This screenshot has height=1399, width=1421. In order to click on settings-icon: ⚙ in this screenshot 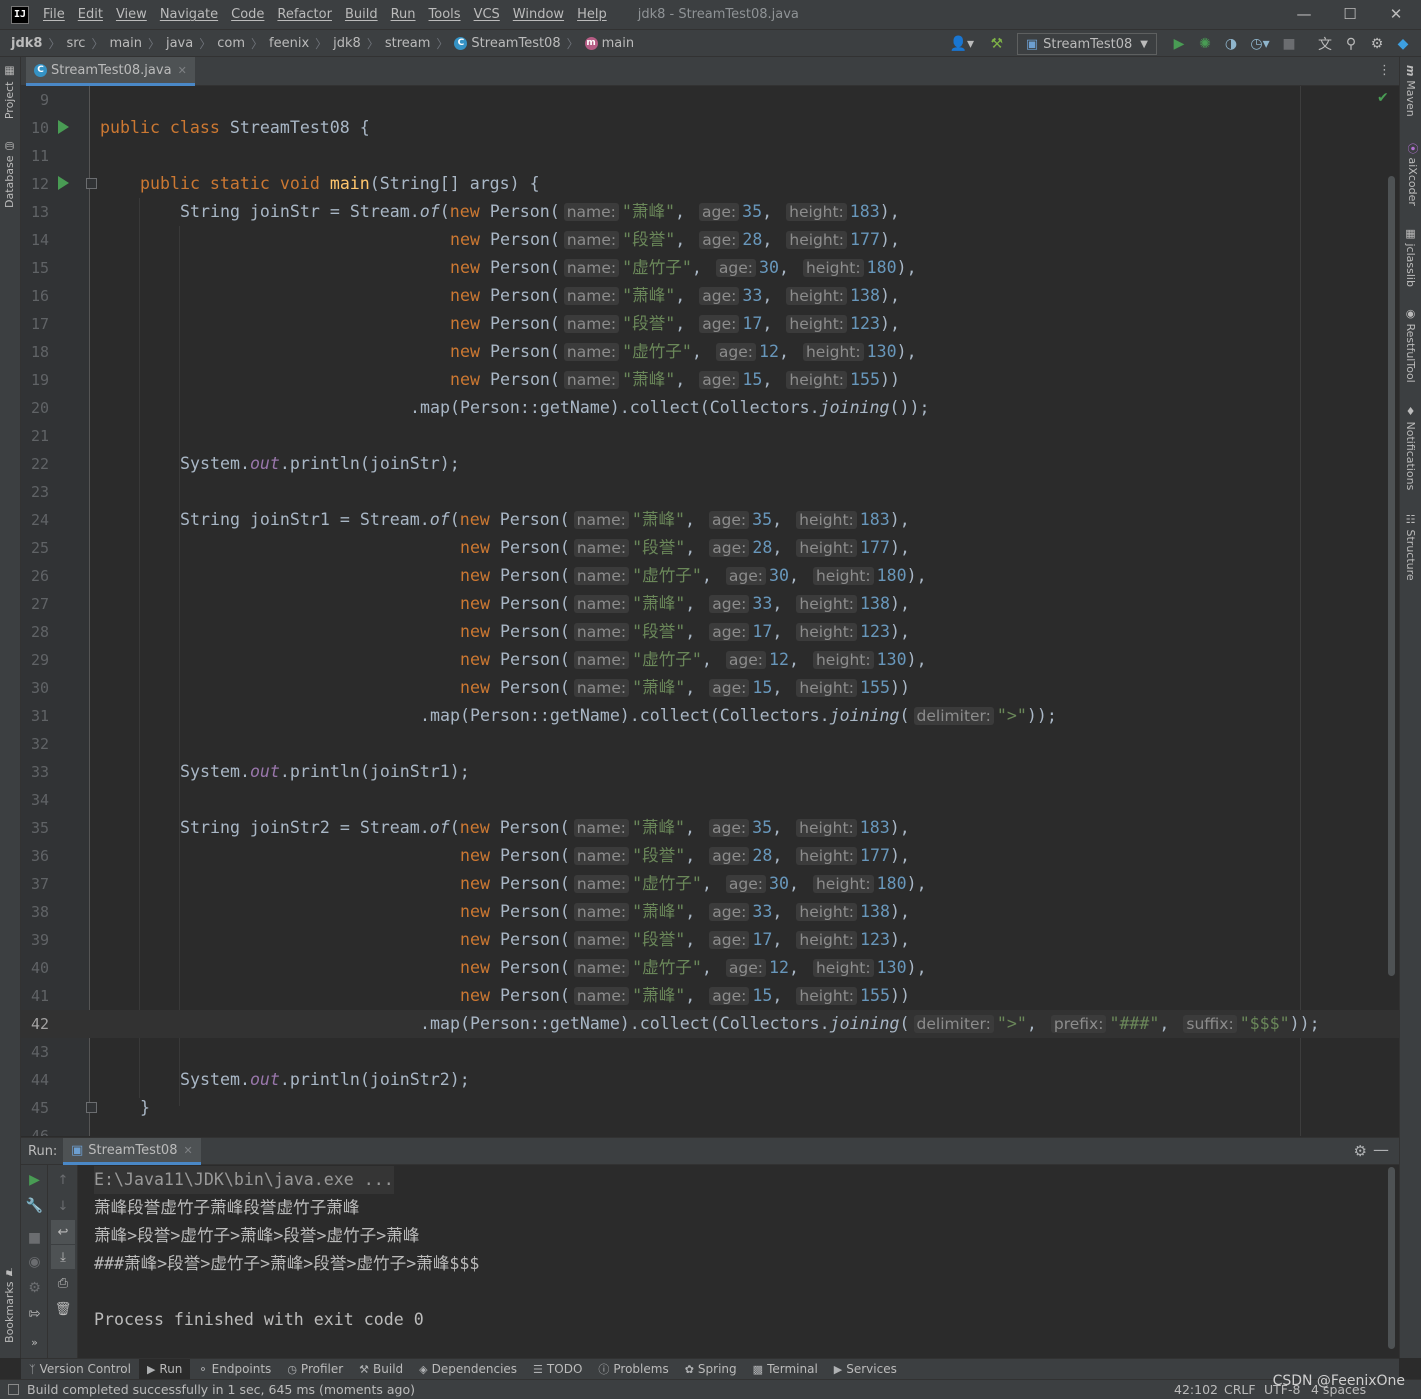, I will do `click(34, 1288)`.